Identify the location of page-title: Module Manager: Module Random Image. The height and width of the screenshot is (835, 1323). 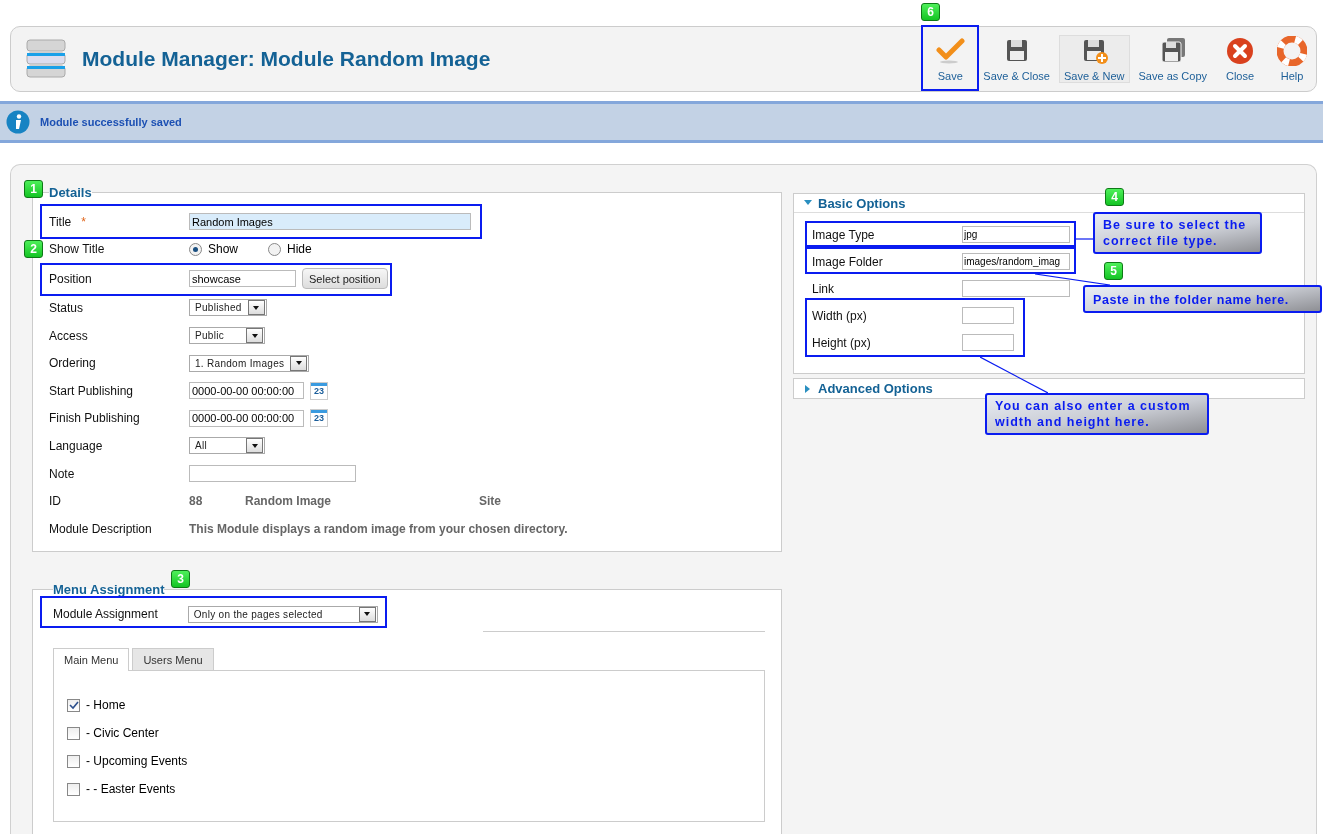
(287, 59).